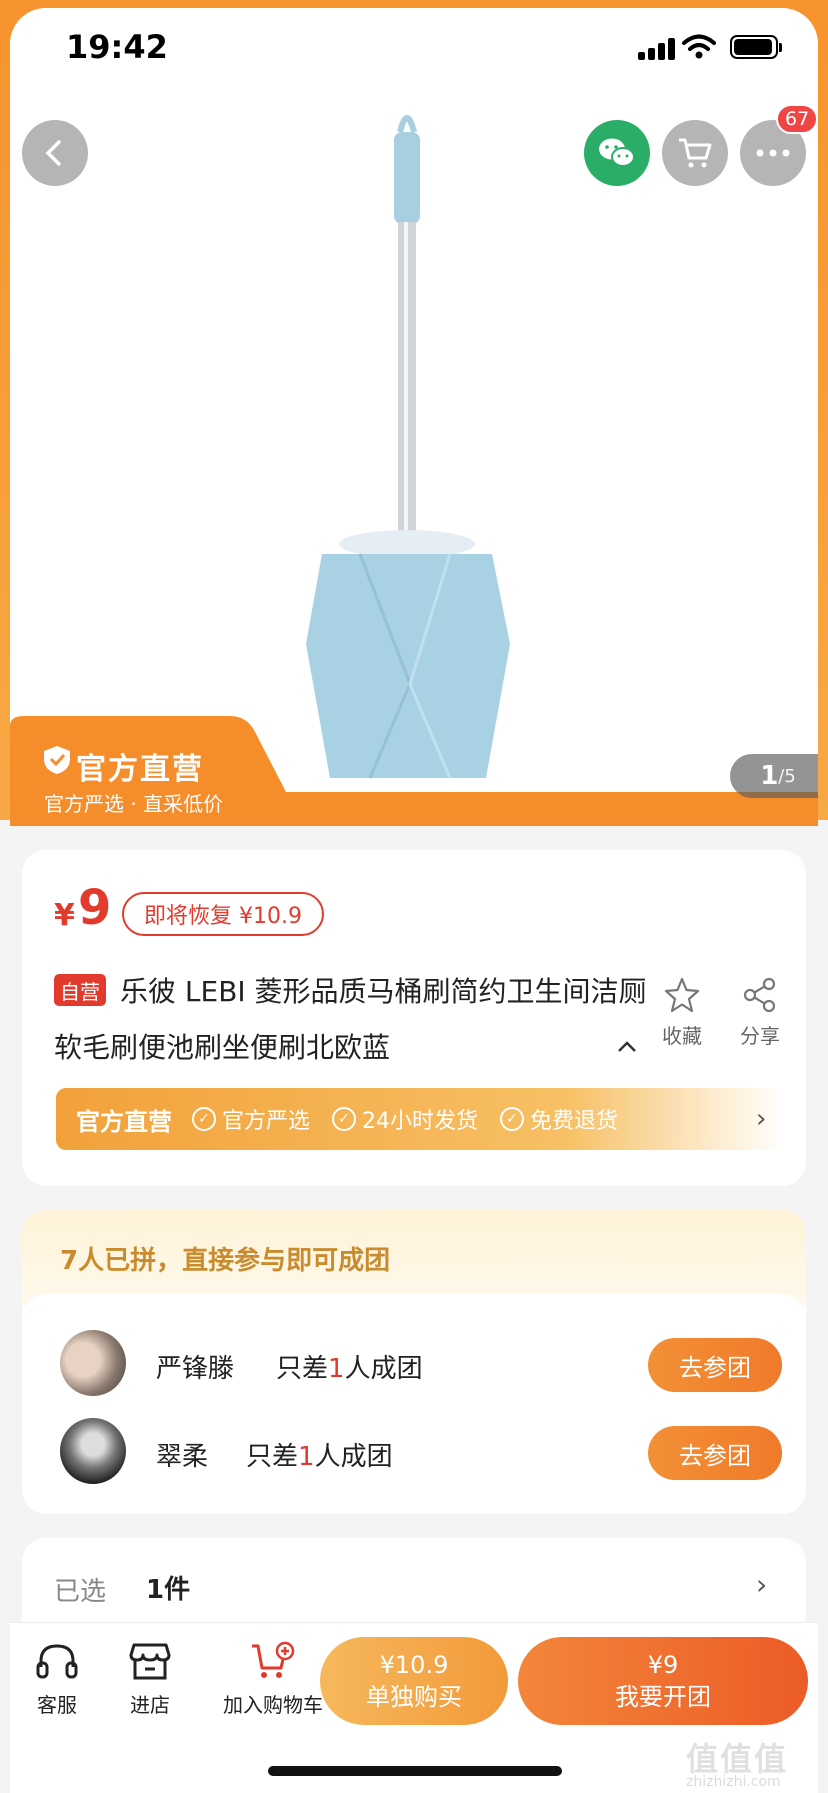  I want to click on store-label: 进店, so click(150, 1705).